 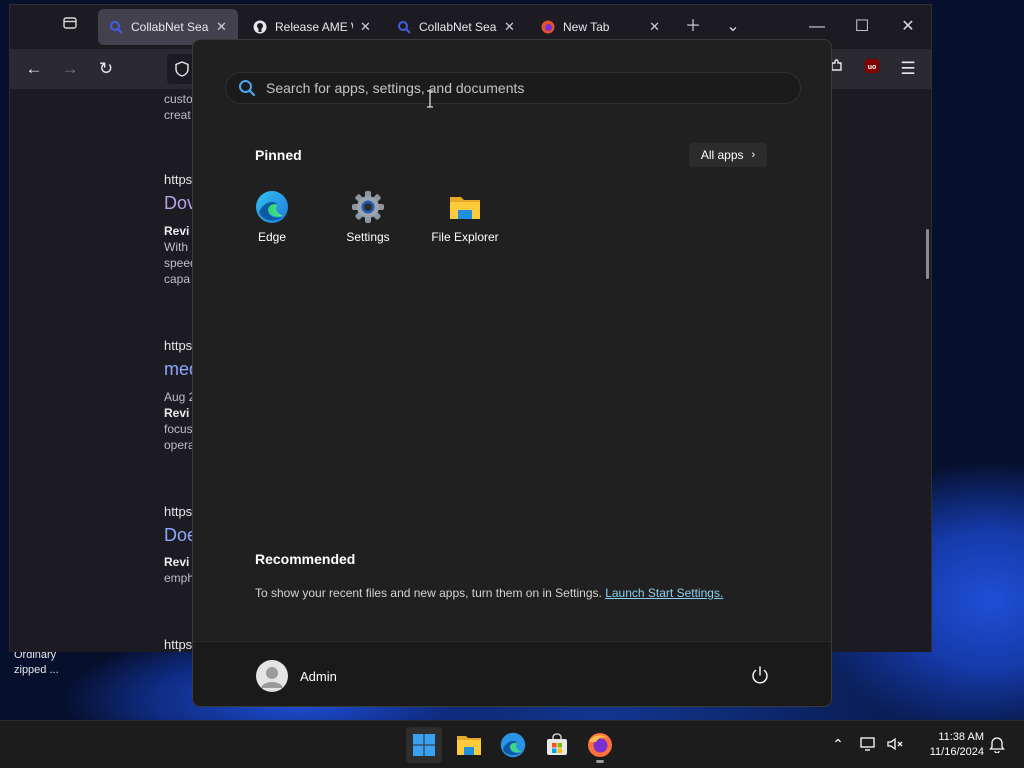 I want to click on taskbar-edge, so click(x=513, y=745).